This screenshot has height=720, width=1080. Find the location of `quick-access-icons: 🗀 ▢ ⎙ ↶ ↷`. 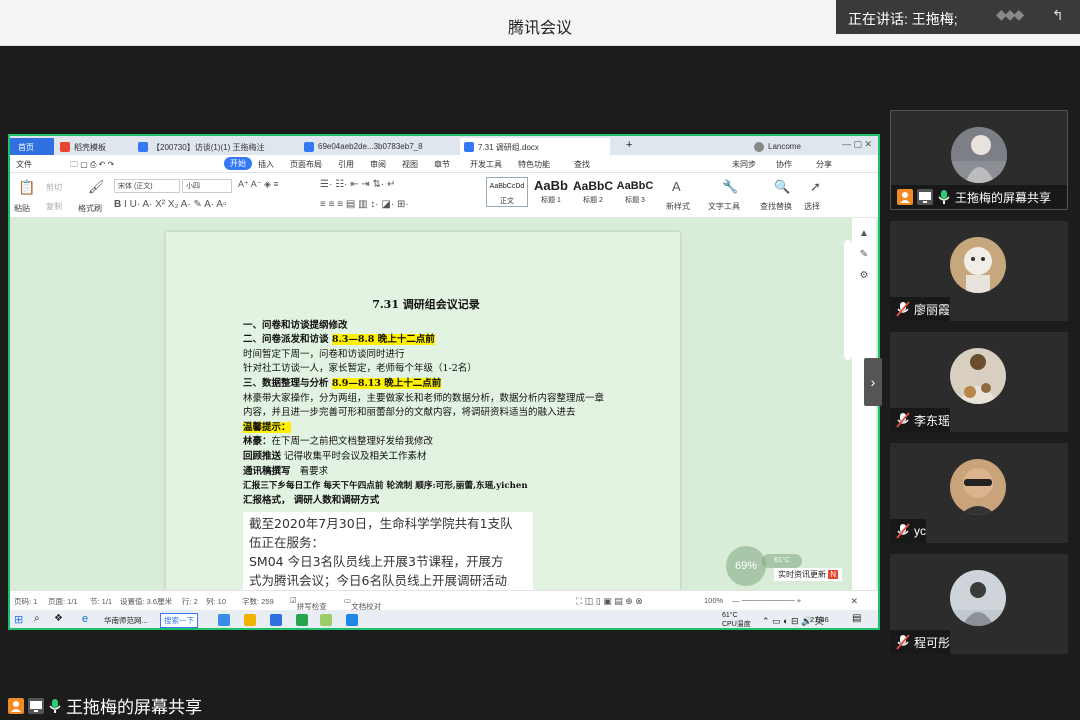

quick-access-icons: 🗀 ▢ ⎙ ↶ ↷ is located at coordinates (92, 166).